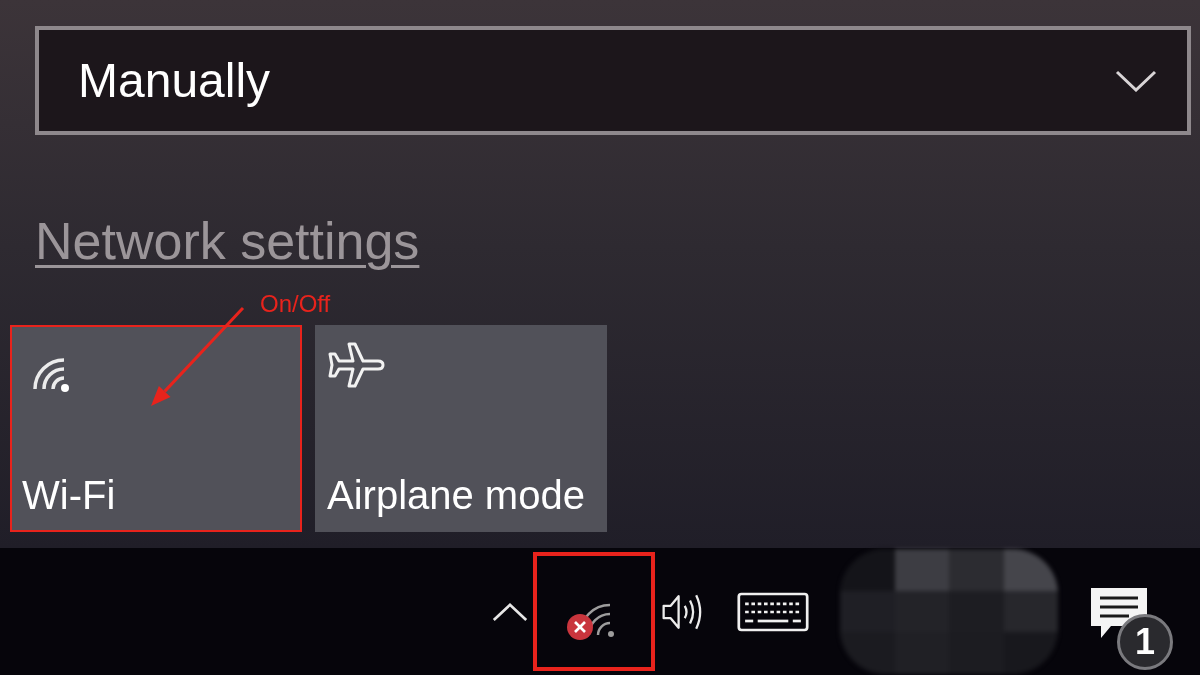 The image size is (1200, 675). What do you see at coordinates (594, 611) in the screenshot?
I see `network-tray-button` at bounding box center [594, 611].